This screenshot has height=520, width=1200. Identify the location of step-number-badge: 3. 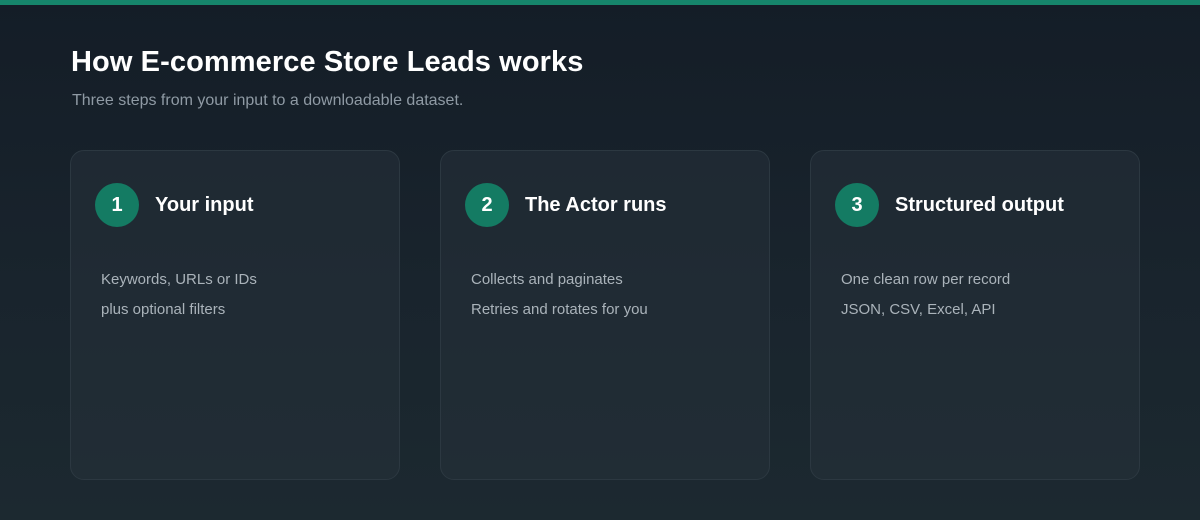
(857, 205).